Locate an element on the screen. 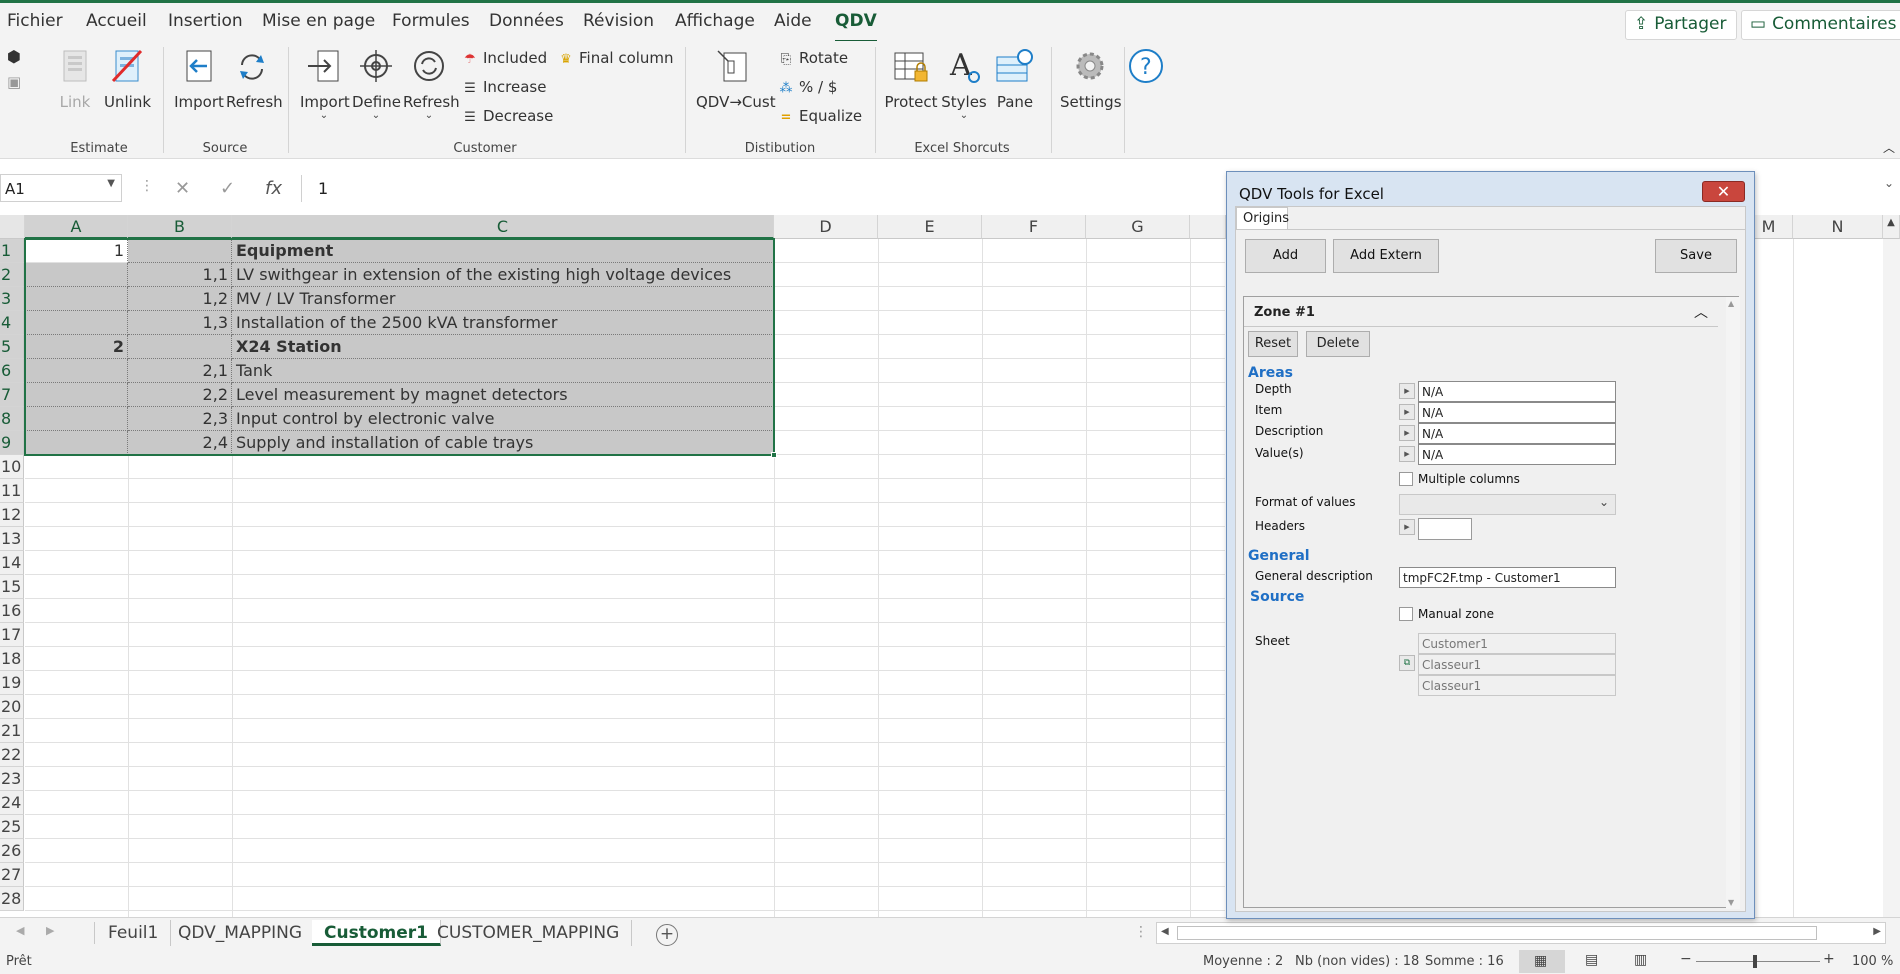  tab-fichier: Fichier is located at coordinates (35, 21).